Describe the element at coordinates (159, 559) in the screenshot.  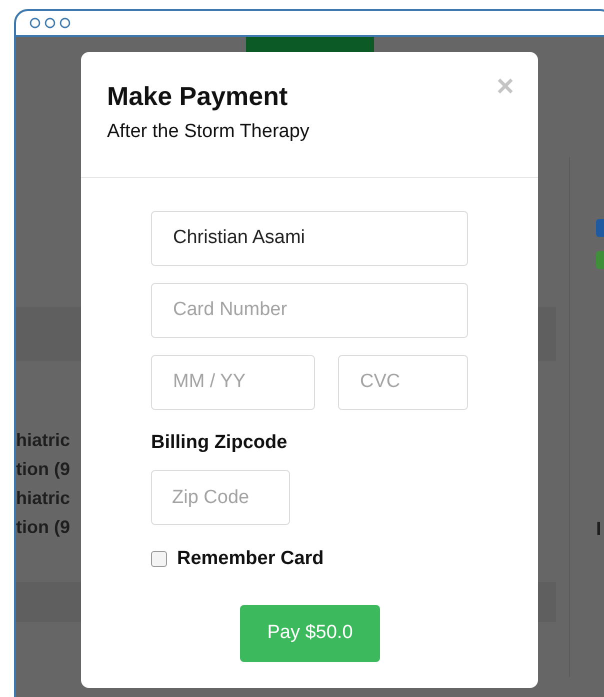
I see `remember-checkbox` at that location.